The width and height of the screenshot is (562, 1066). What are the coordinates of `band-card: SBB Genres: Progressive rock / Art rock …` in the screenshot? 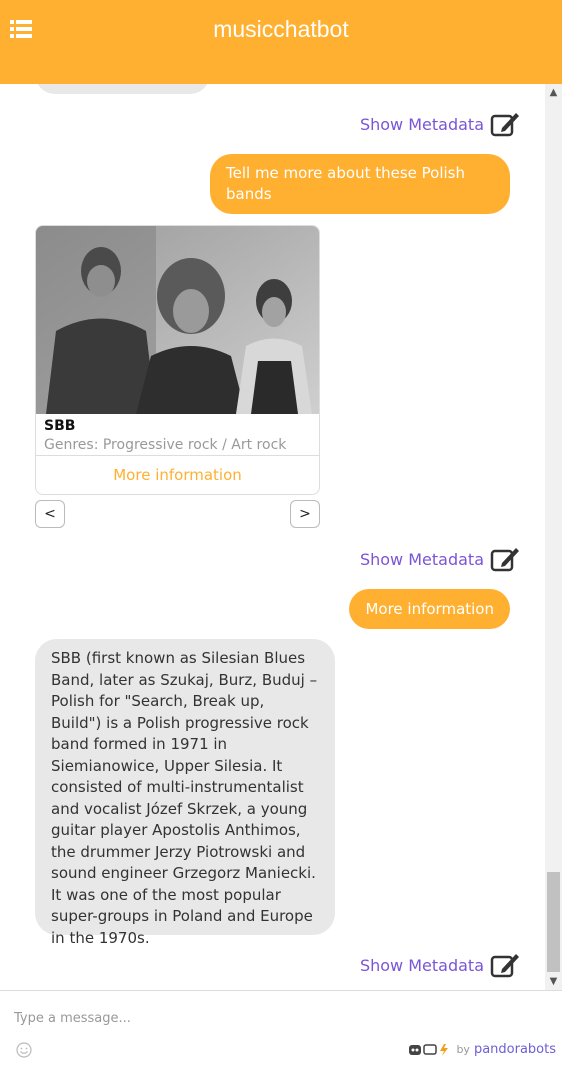 It's located at (177, 360).